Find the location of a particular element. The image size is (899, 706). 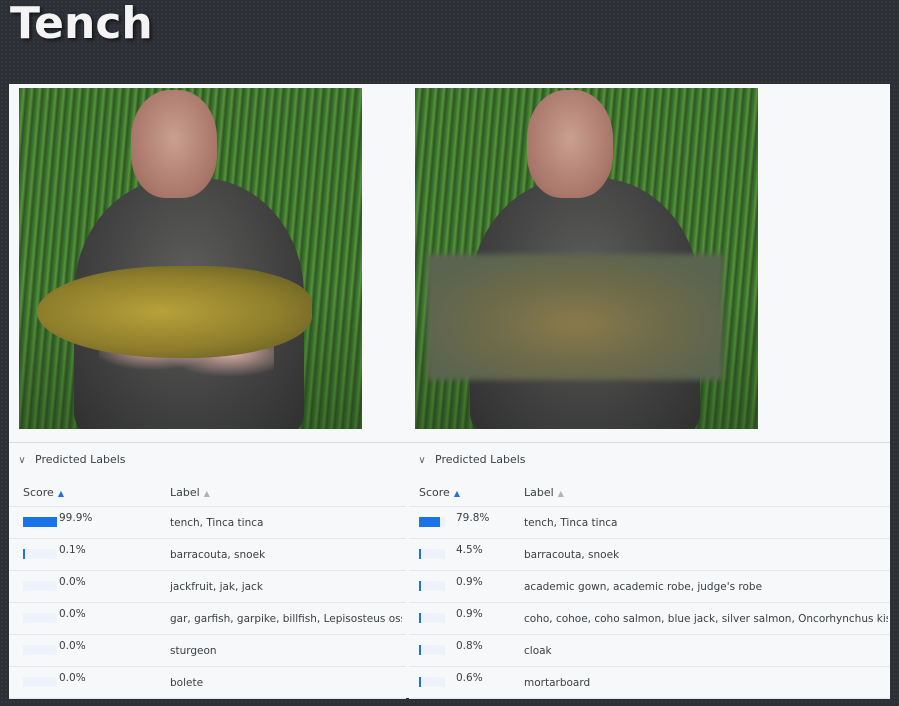

fish is located at coordinates (174, 312).